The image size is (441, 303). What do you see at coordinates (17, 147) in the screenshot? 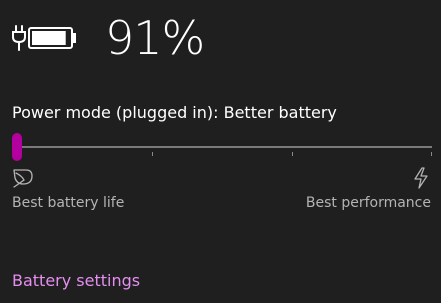
I see `slider-thumb` at bounding box center [17, 147].